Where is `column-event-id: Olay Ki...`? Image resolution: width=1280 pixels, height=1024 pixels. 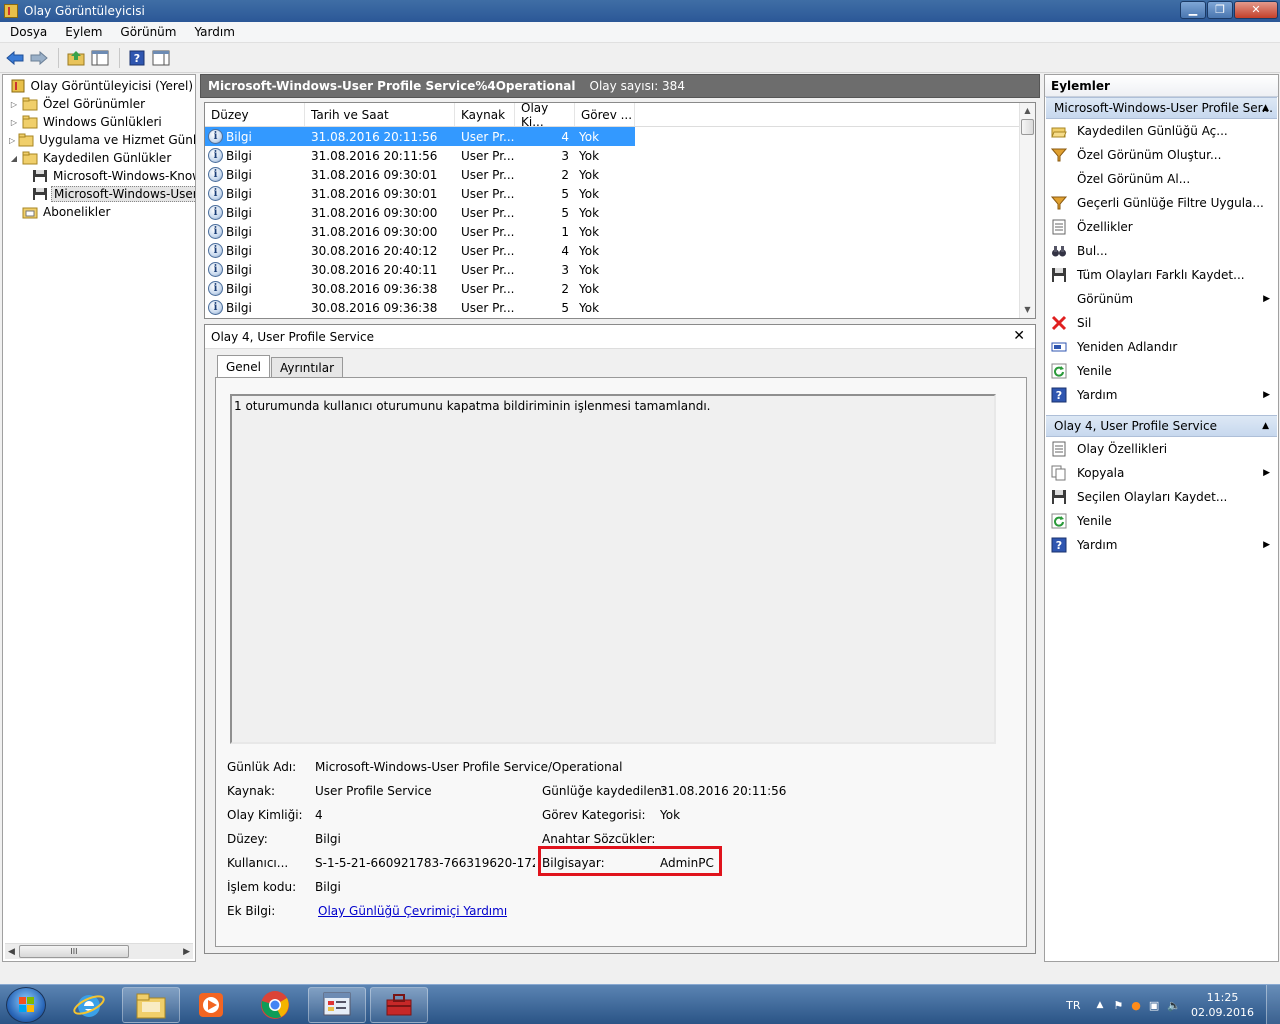 column-event-id: Olay Ki... is located at coordinates (545, 116).